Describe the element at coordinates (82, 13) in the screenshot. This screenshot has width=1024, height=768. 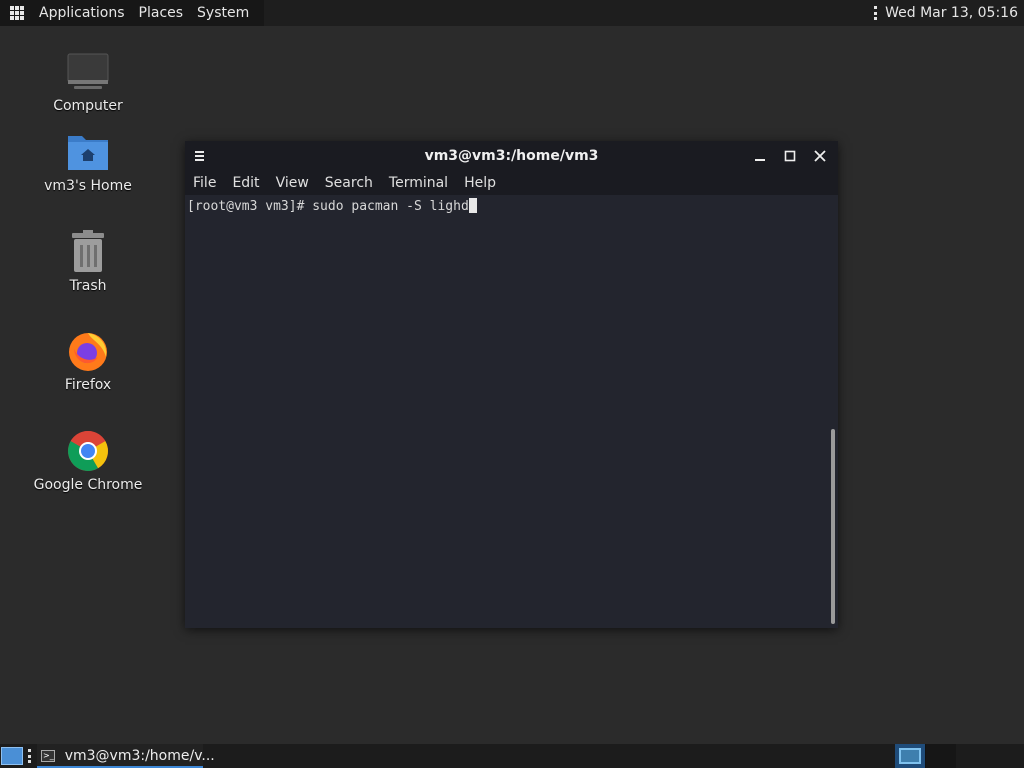
I see `applications-menu: Applications` at that location.